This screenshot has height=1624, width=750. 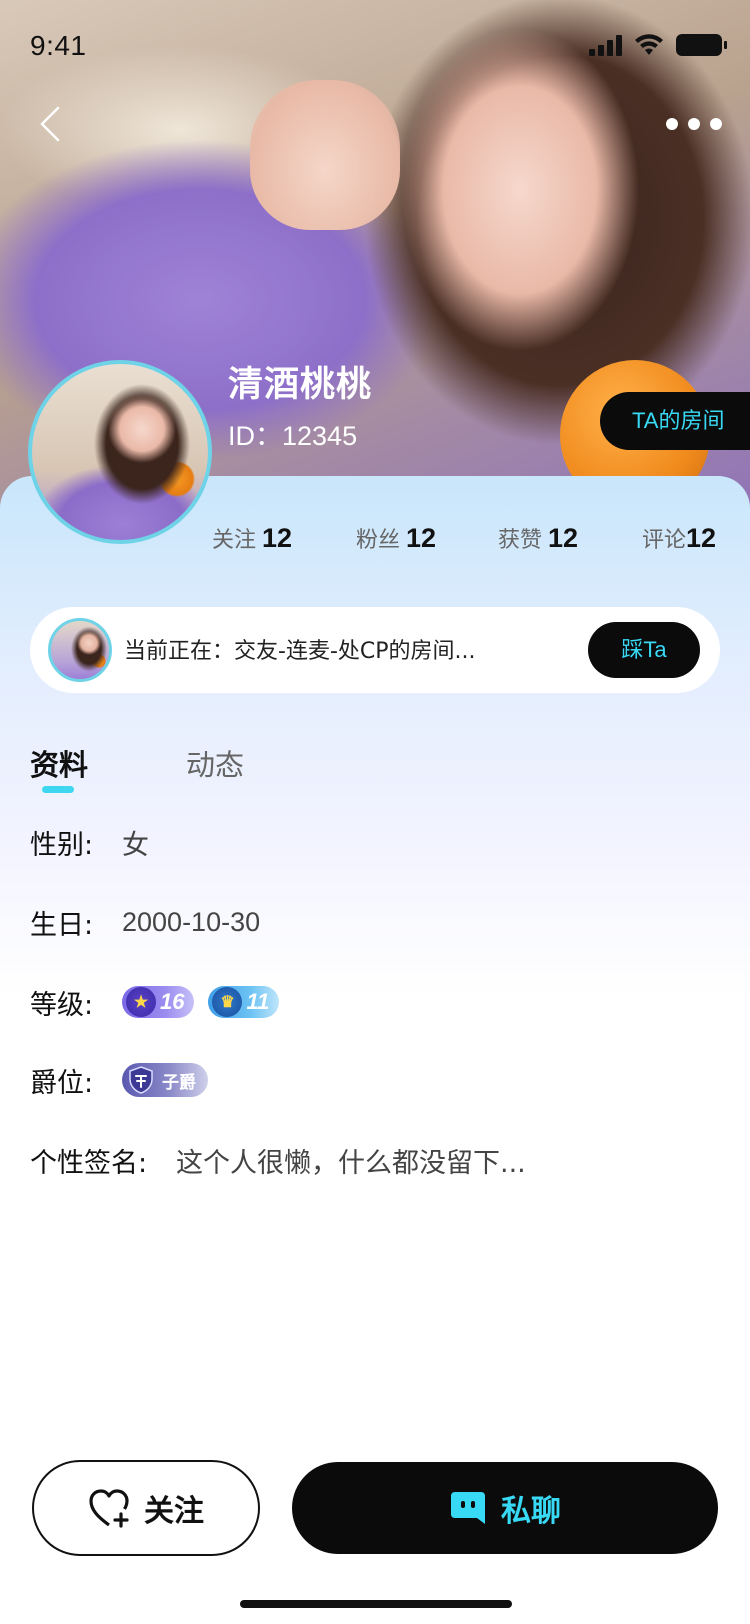 I want to click on heart-plus-icon, so click(x=109, y=1508).